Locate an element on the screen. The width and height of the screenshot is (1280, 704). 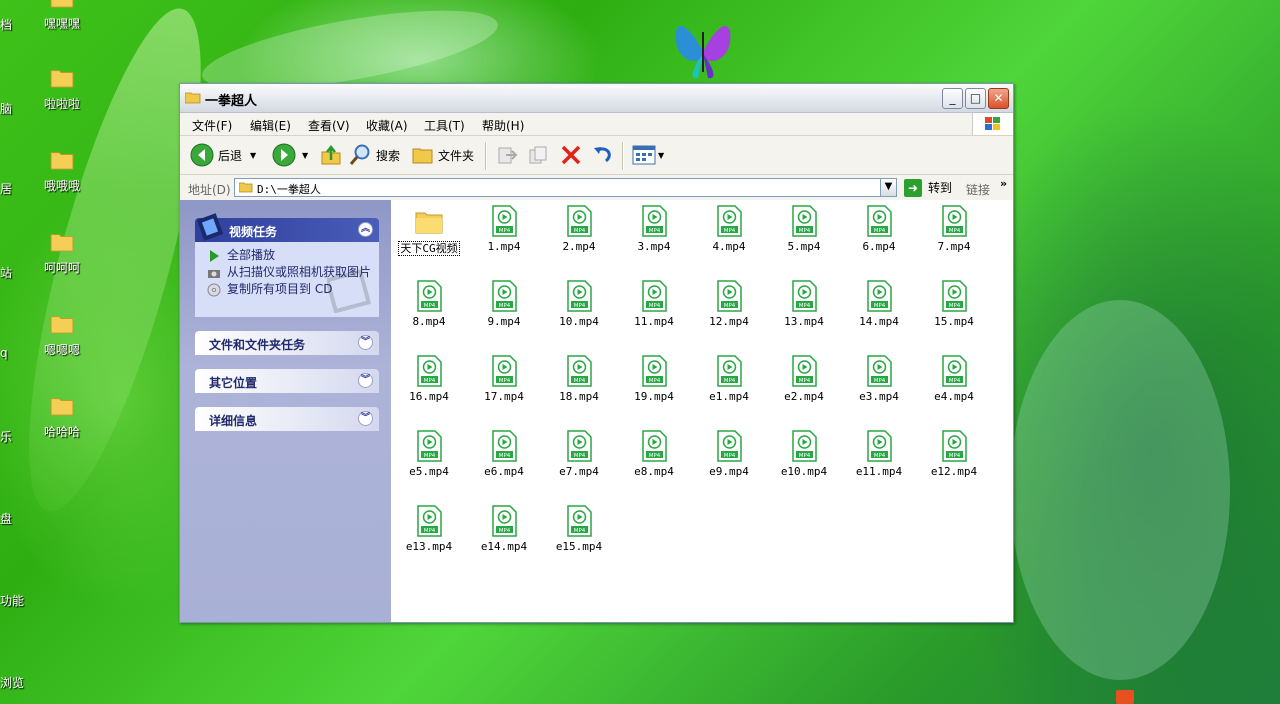
desktop-edge-icon-label: 浏览 is located at coordinates (12, 682).